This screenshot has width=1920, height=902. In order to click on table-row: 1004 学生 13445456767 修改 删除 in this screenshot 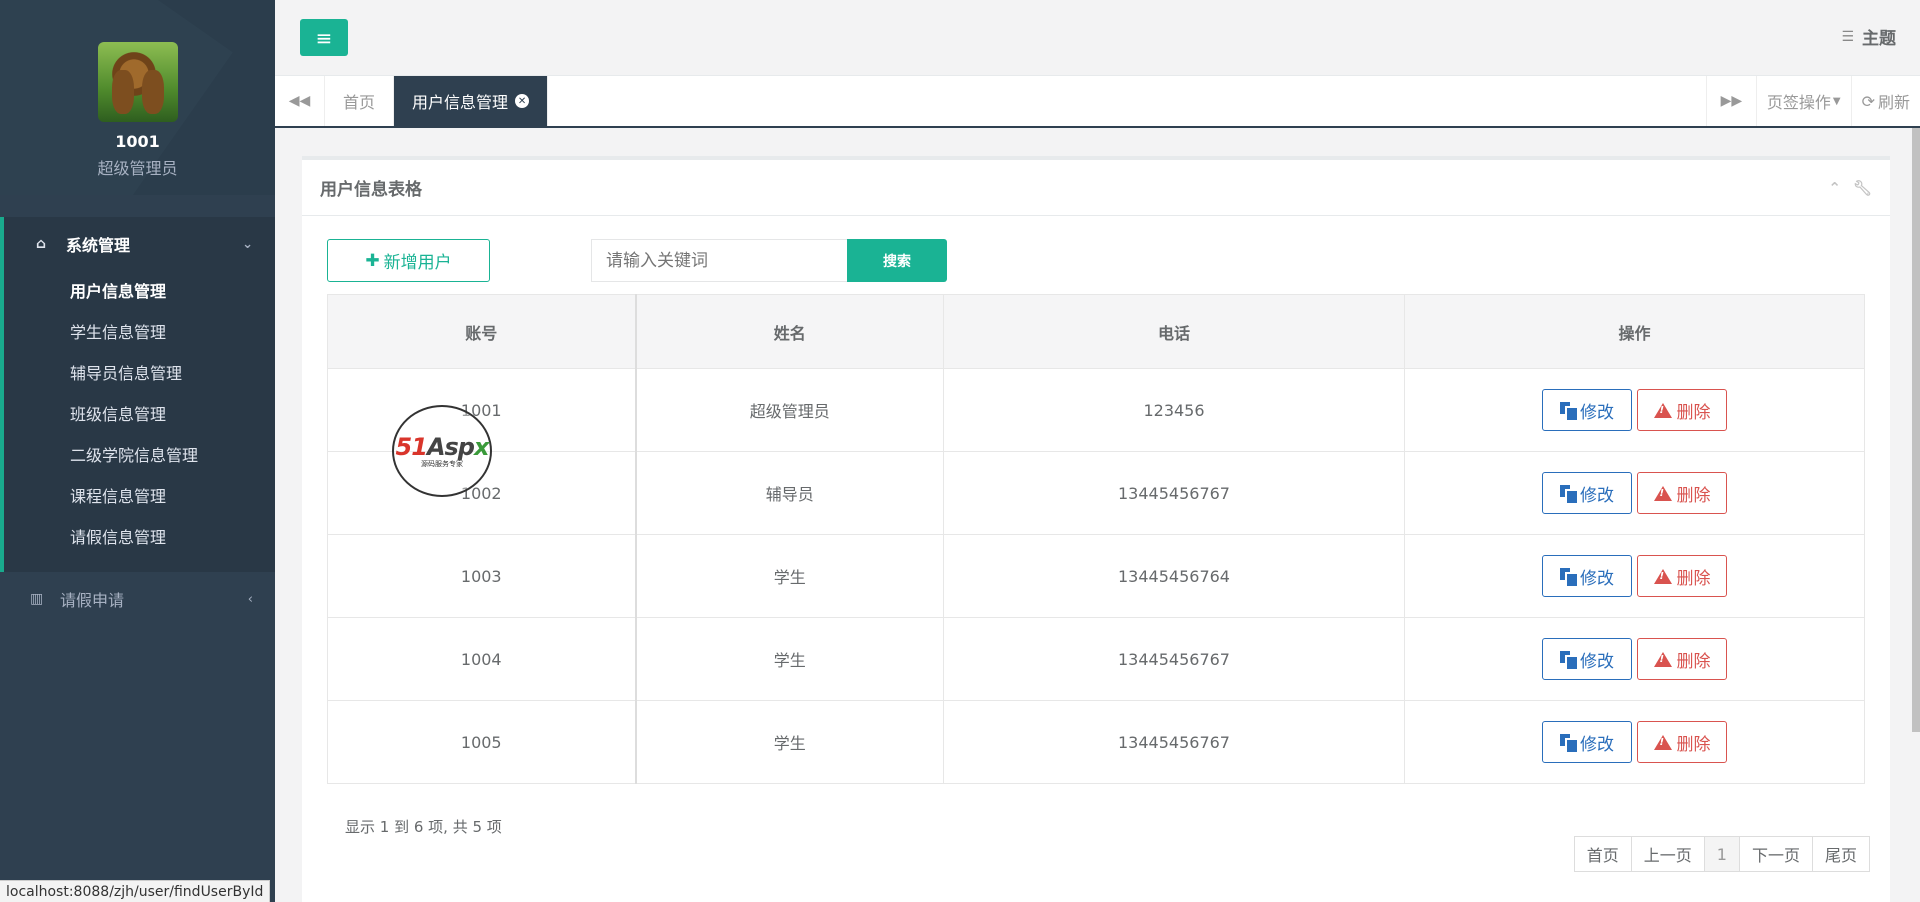, I will do `click(1096, 659)`.